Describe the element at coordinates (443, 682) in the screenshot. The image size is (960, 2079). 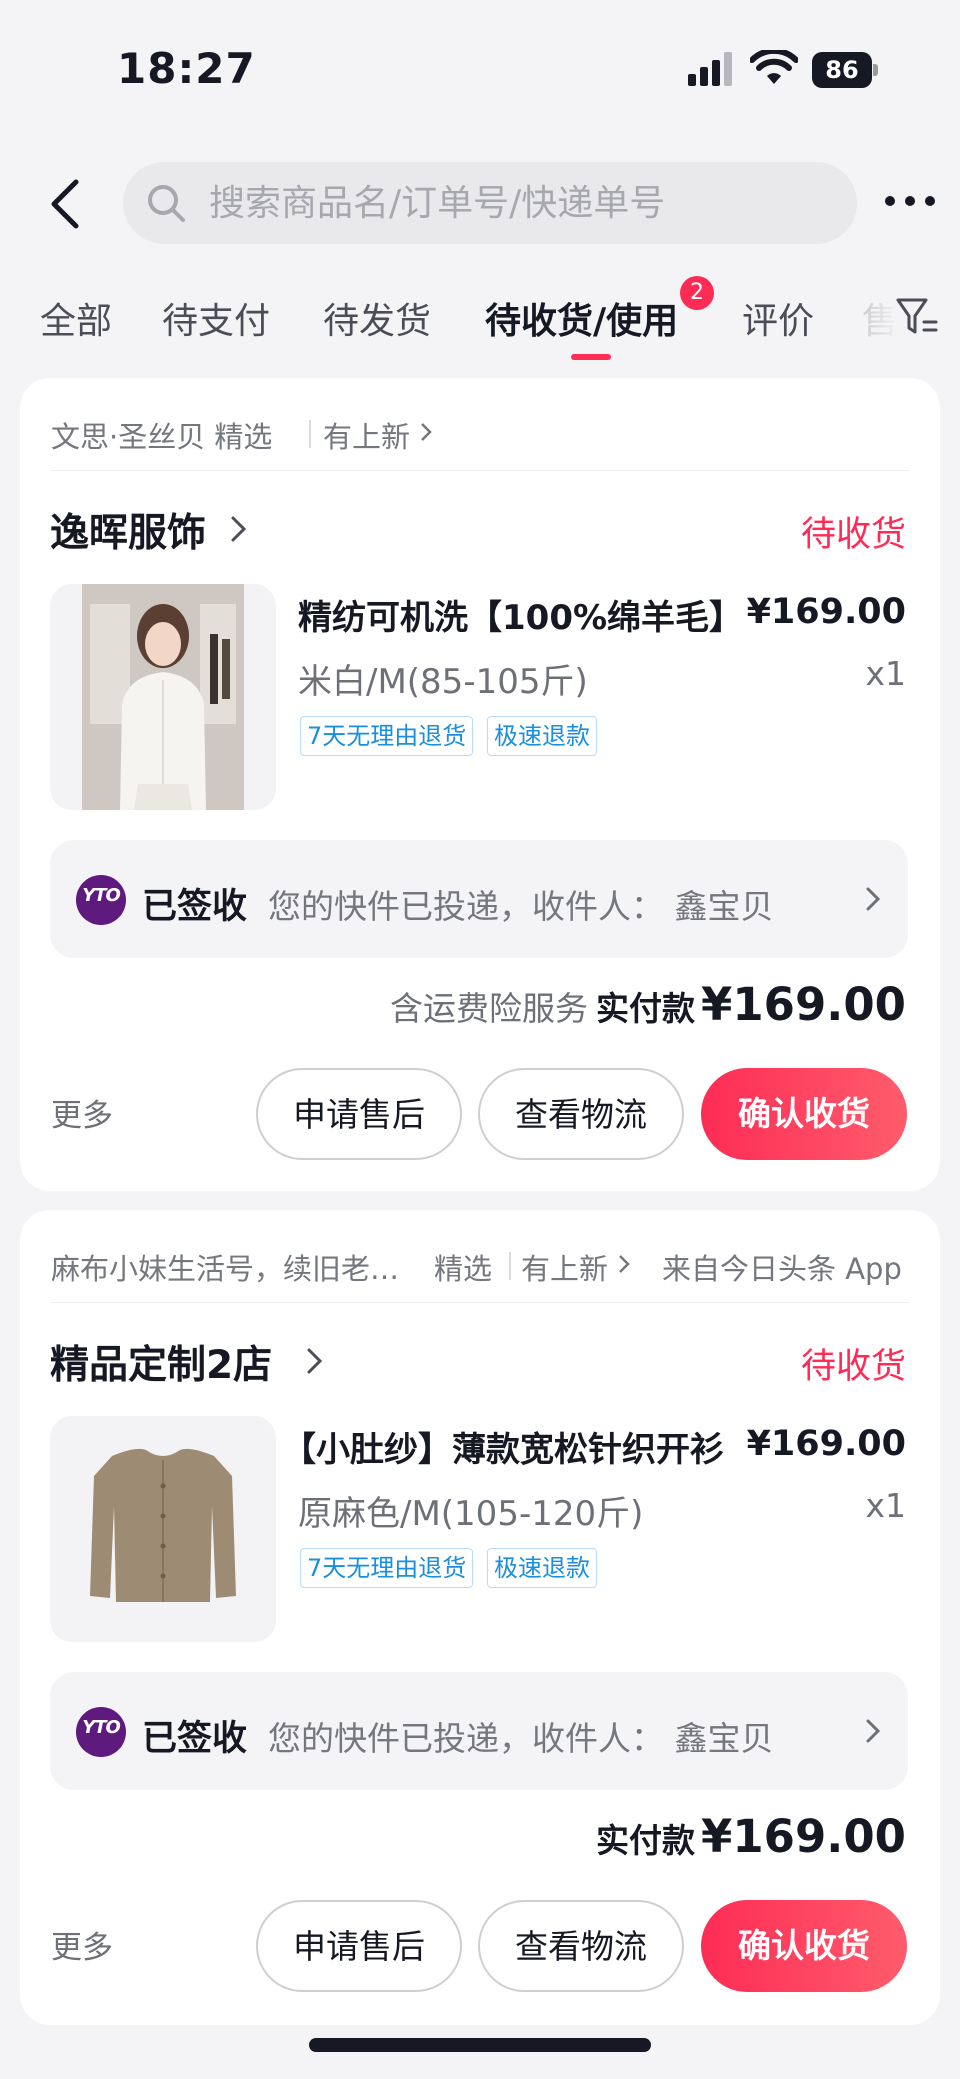
I see `product-sku: 米白/M(85-105斤)` at that location.